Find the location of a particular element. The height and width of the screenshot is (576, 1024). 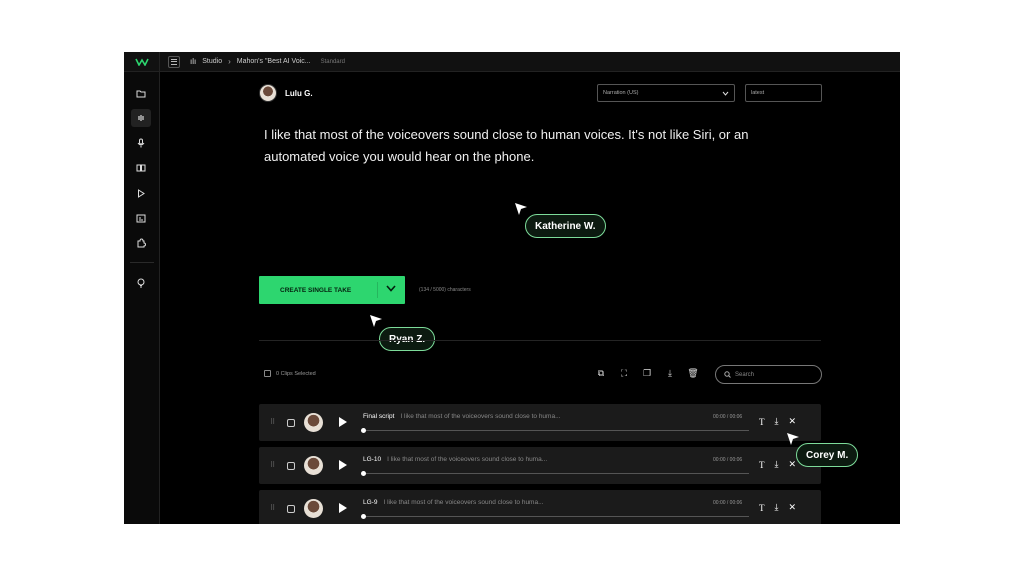

duplicate-icon: ❐ is located at coordinates (647, 373).